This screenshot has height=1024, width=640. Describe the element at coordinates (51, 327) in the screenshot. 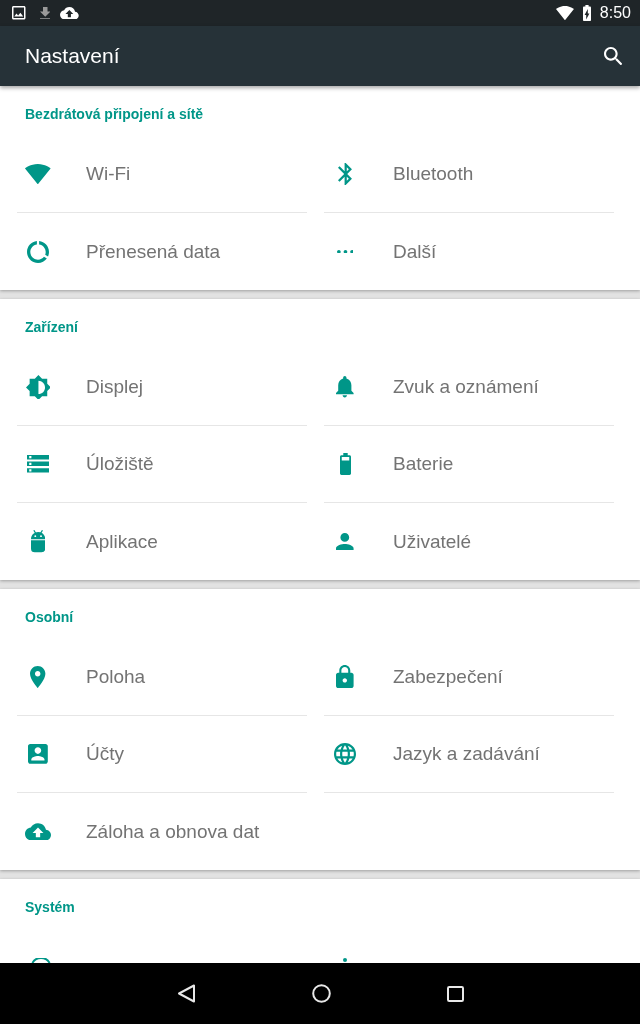

I see `section-header: Zařízení` at that location.